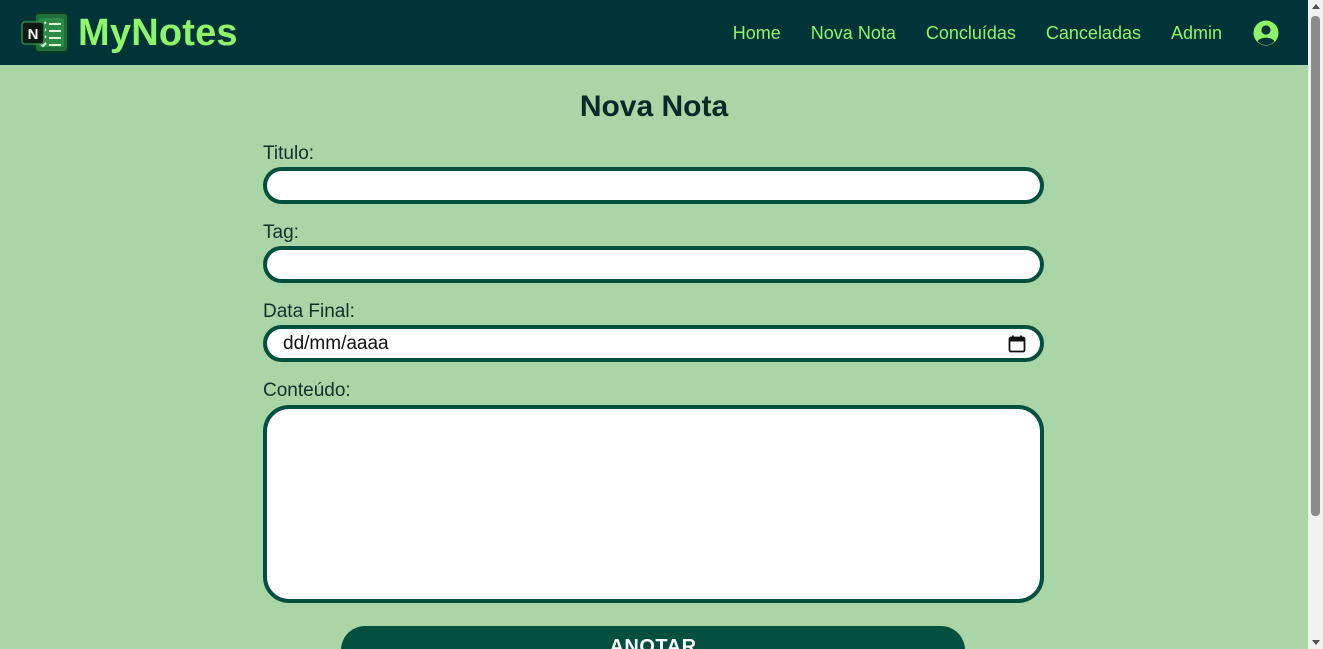  I want to click on scroll-down-arrow-icon, so click(1316, 642).